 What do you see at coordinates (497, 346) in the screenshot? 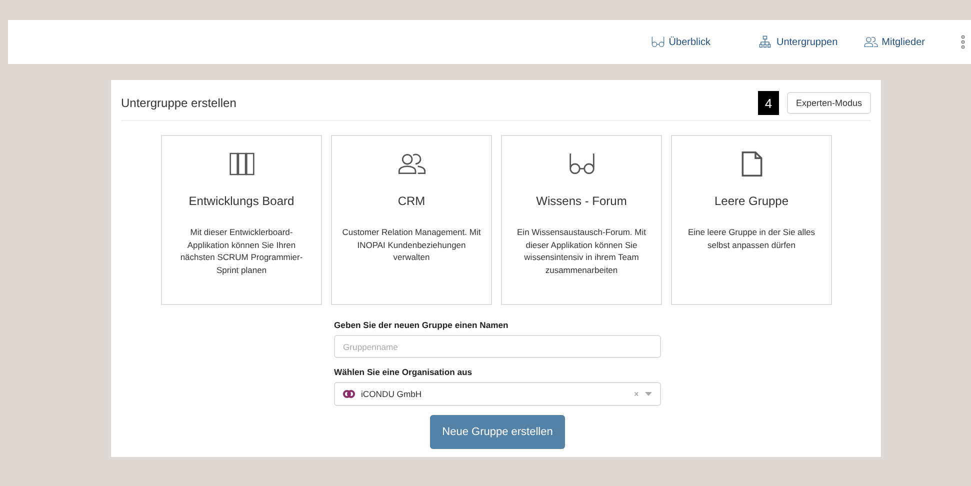
I see `group-name-field: Gruppenname` at bounding box center [497, 346].